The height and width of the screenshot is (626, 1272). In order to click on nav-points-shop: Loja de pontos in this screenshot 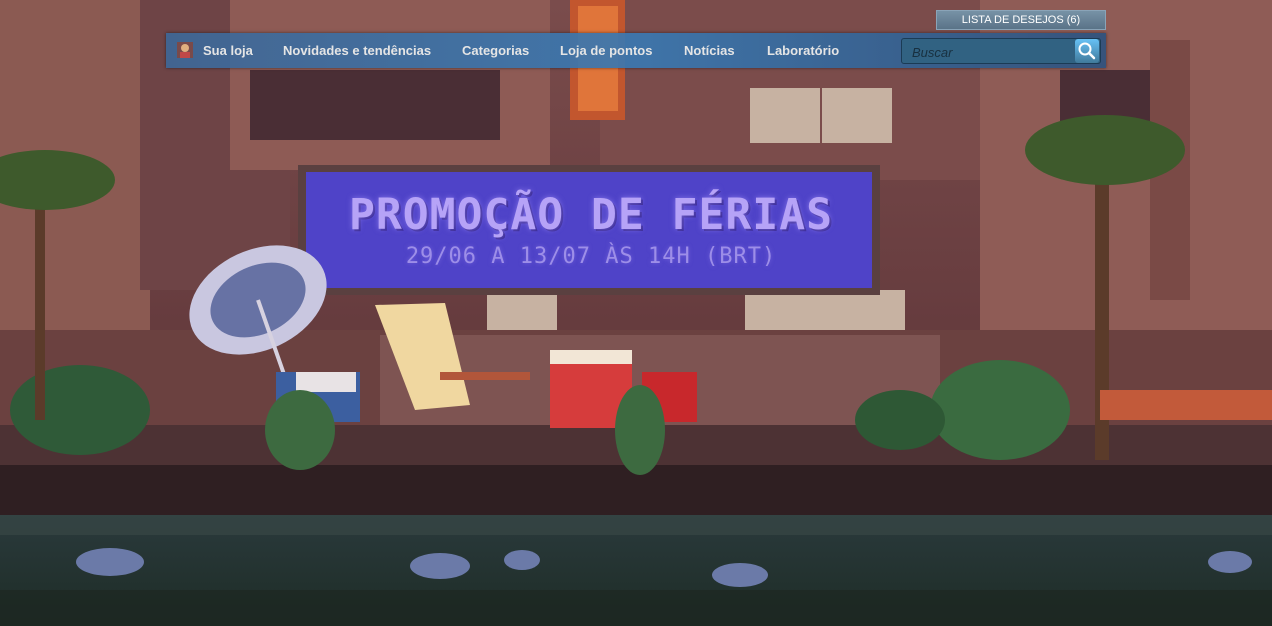, I will do `click(606, 50)`.